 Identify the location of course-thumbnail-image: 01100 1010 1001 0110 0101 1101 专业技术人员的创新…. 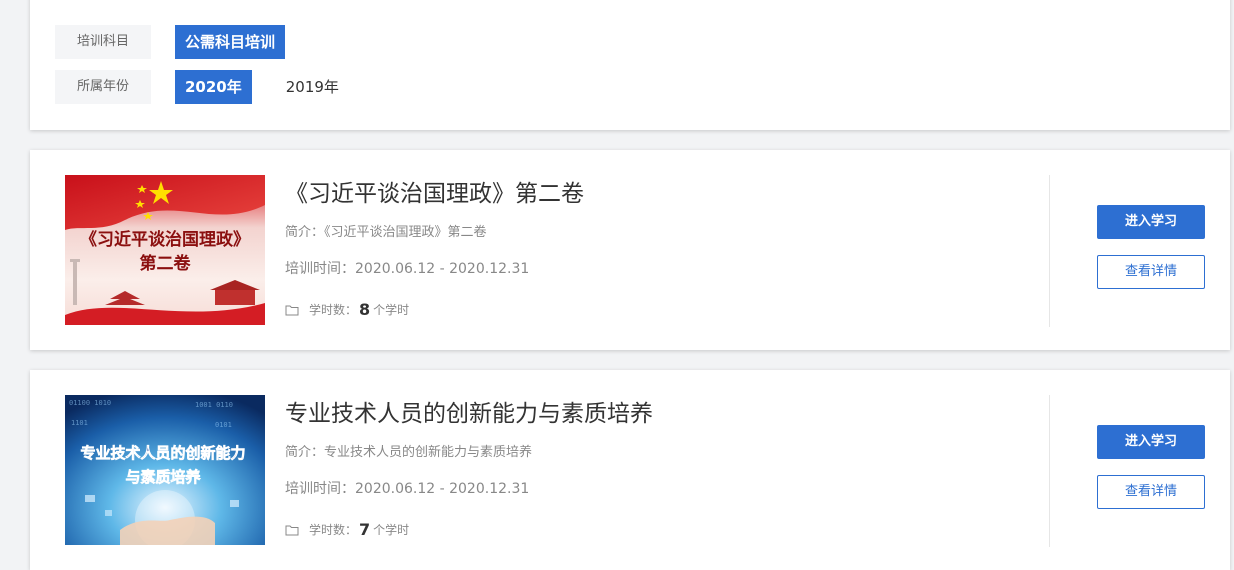
(165, 470).